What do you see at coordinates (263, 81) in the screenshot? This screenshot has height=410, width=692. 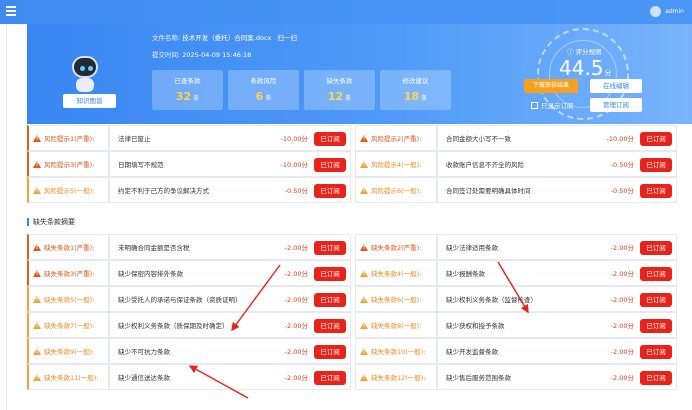 I see `stat-label: 条款风险` at bounding box center [263, 81].